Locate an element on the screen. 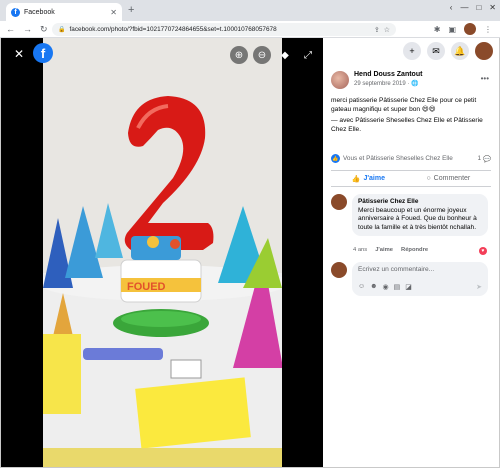 The width and height of the screenshot is (500, 468). tab-title: Facebook is located at coordinates (39, 12).